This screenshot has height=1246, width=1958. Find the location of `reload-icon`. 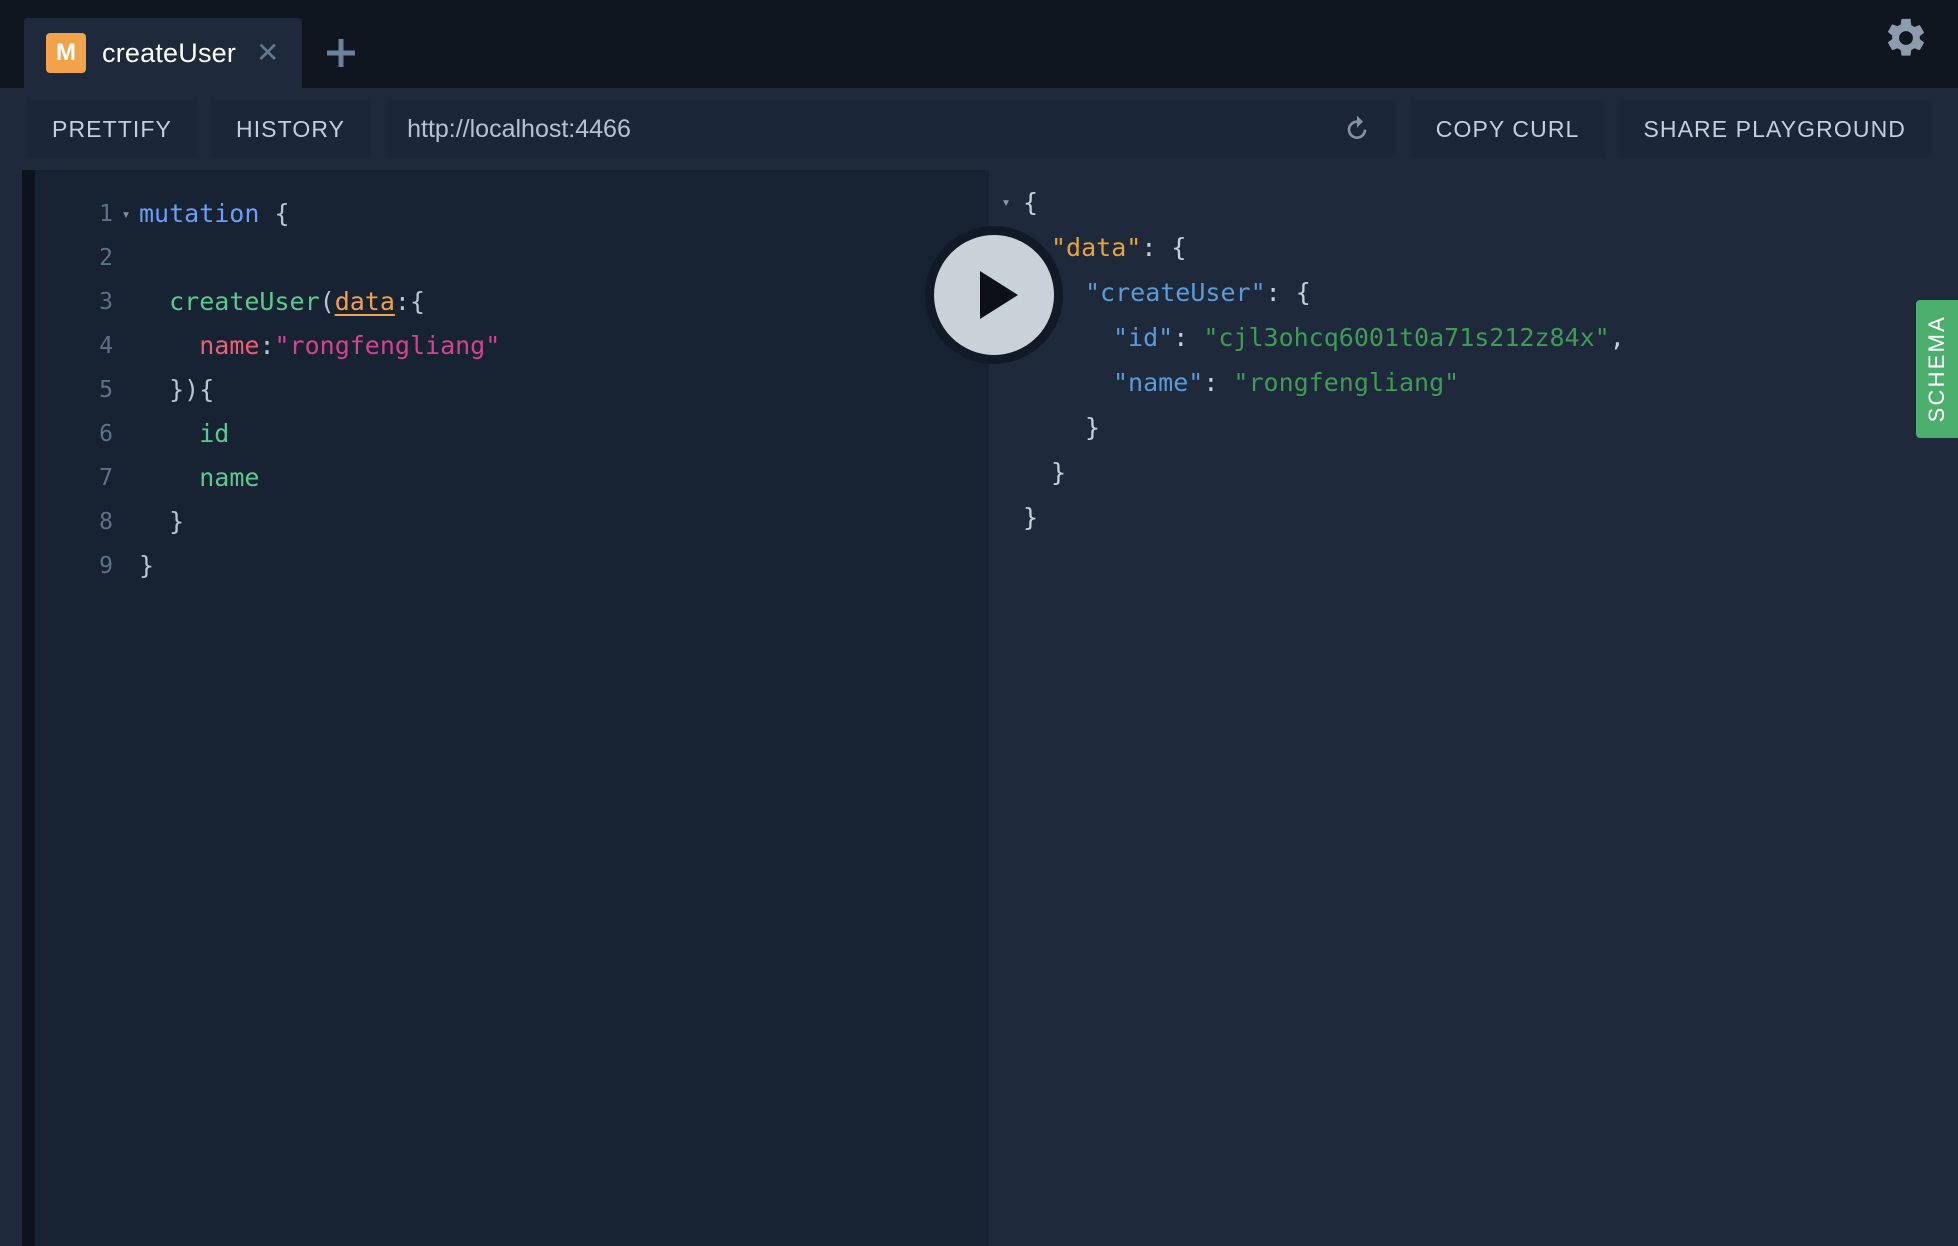

reload-icon is located at coordinates (1357, 127).